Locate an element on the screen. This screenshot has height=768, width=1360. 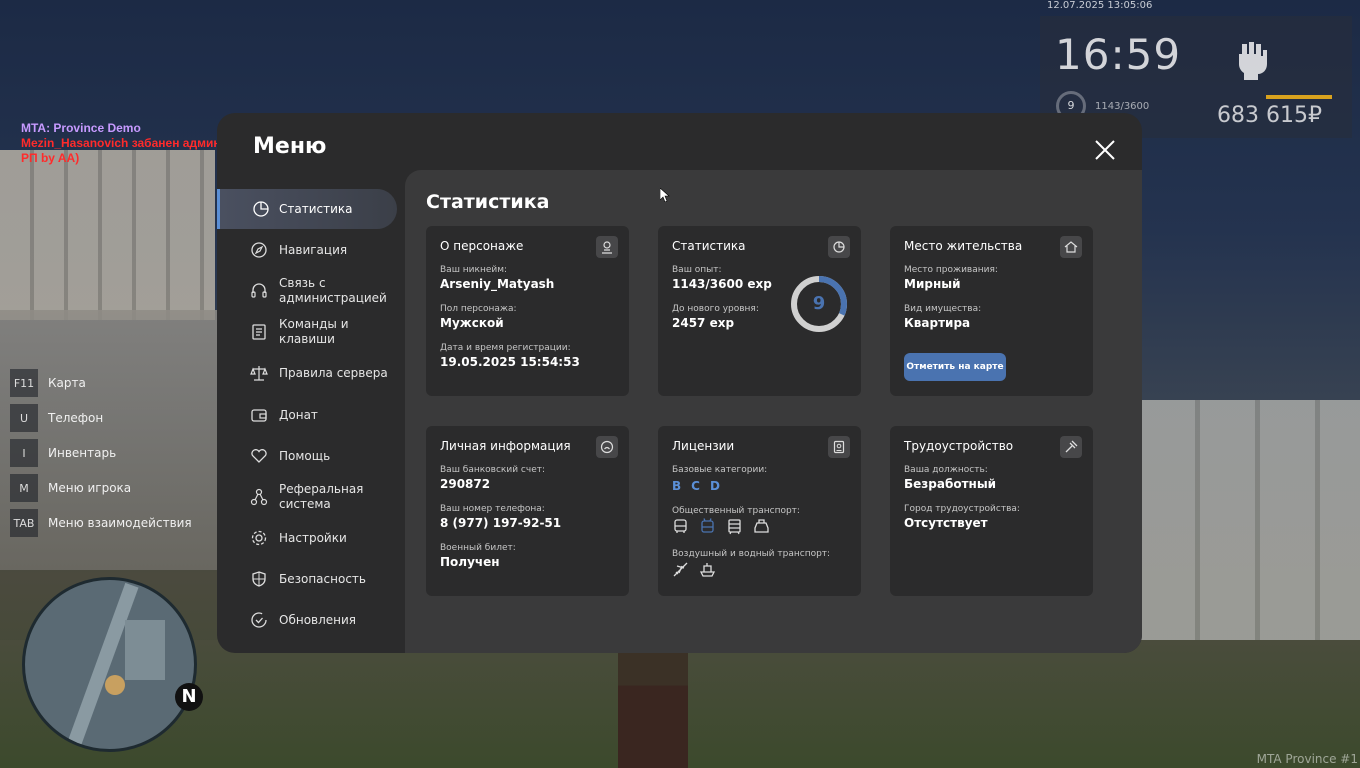
hud-exp: 1143/3600 is located at coordinates (1122, 106).